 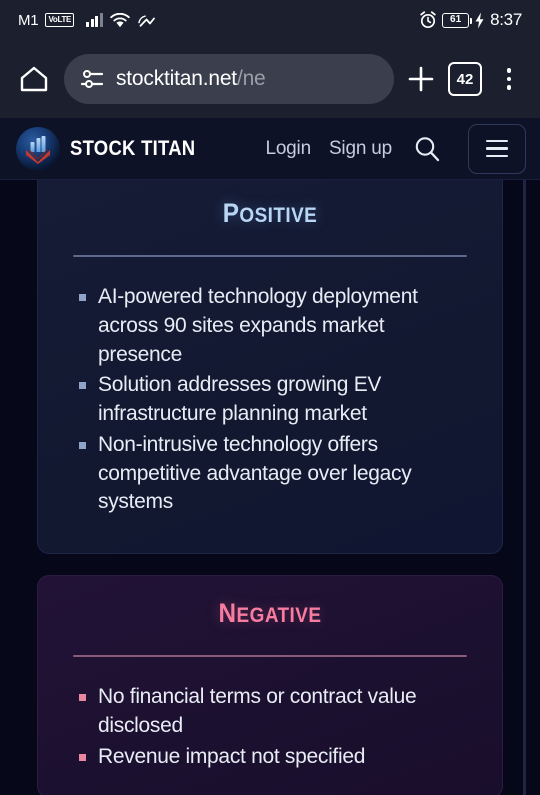 I want to click on url-text: stocktitan.net/ne, so click(x=191, y=79).